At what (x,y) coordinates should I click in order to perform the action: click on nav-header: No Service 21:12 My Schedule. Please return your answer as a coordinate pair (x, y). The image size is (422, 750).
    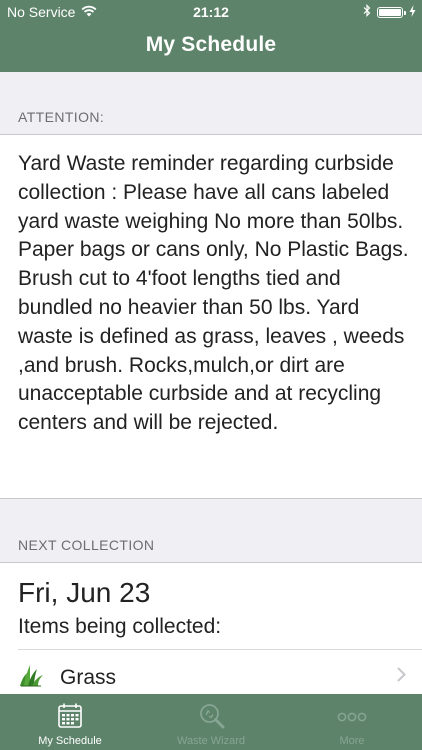
    Looking at the image, I should click on (211, 36).